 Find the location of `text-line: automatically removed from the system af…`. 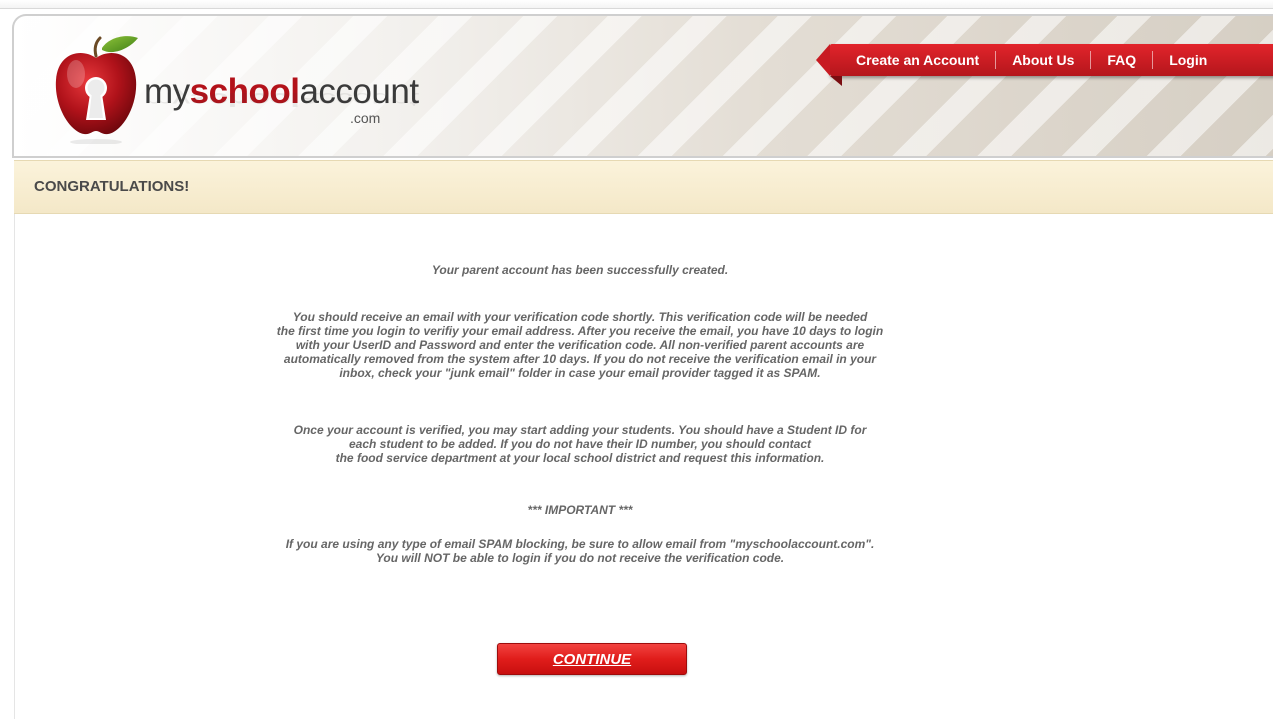

text-line: automatically removed from the system af… is located at coordinates (580, 359).